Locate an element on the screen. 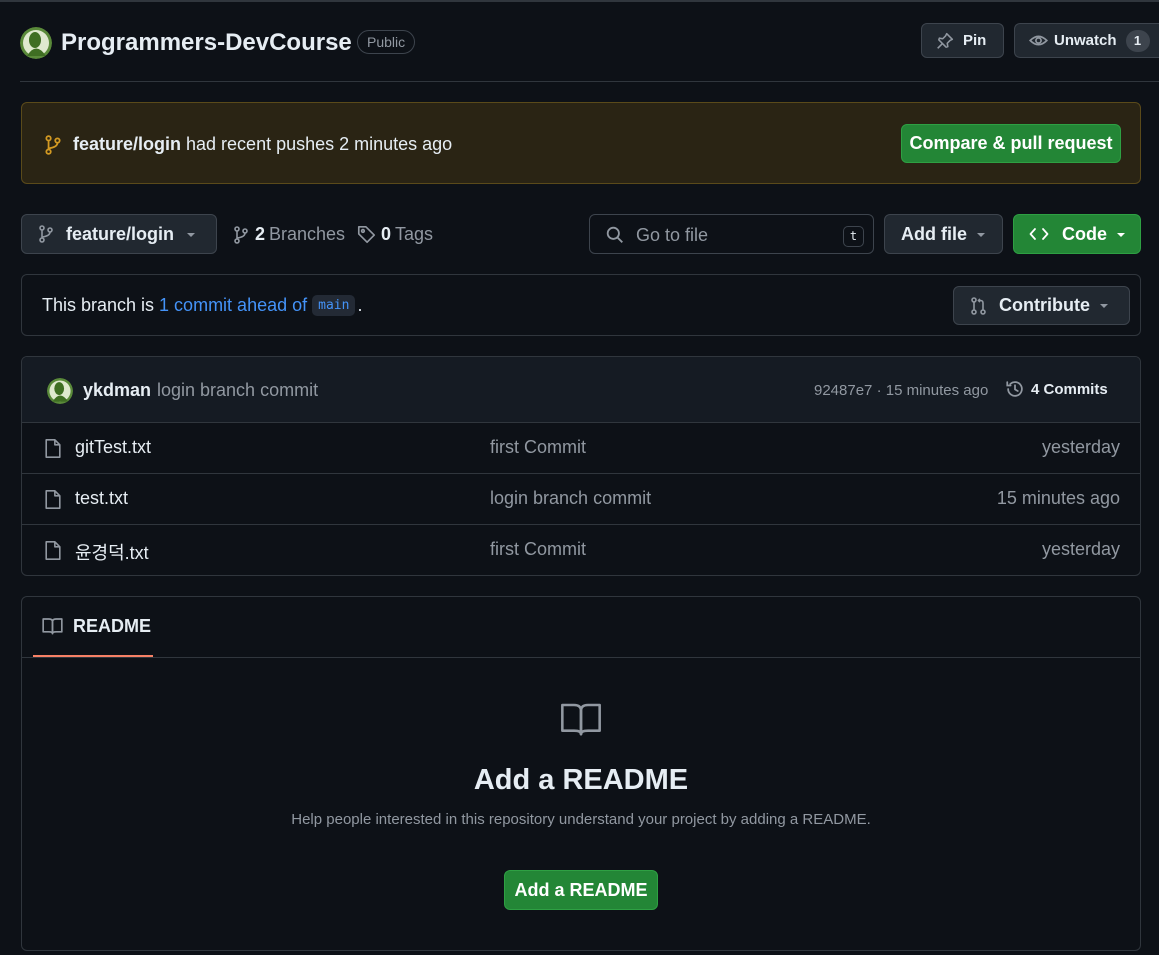 This screenshot has height=955, width=1159. branch-select-button: feature/login is located at coordinates (119, 234).